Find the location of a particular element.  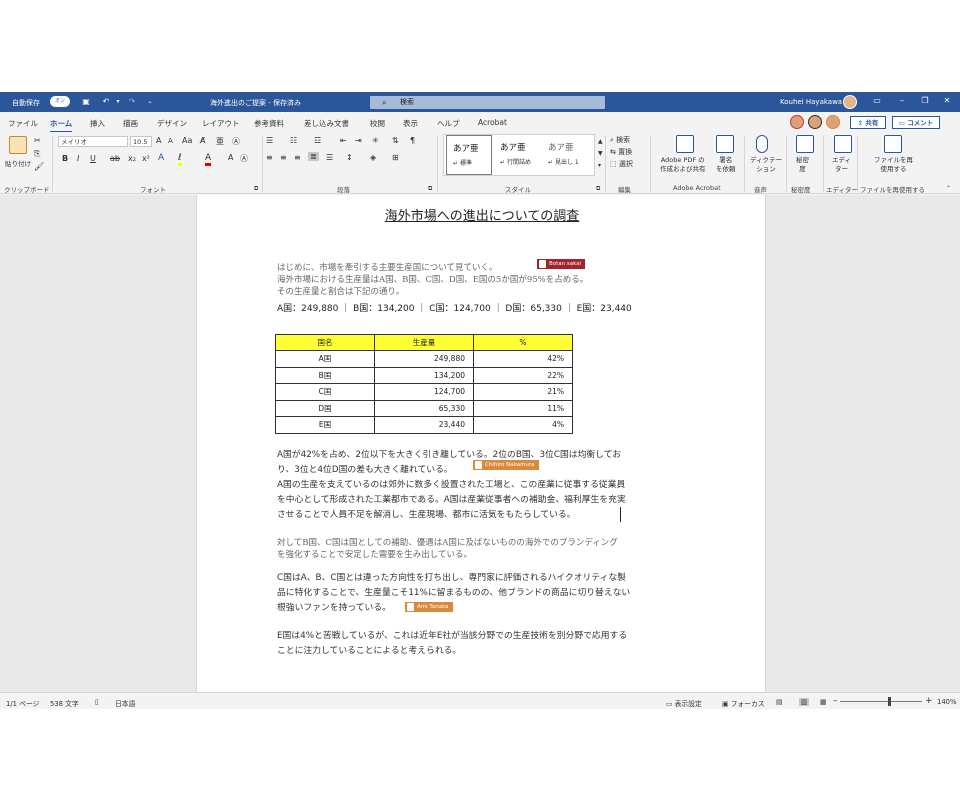

word-count: 538 文字 is located at coordinates (64, 703).